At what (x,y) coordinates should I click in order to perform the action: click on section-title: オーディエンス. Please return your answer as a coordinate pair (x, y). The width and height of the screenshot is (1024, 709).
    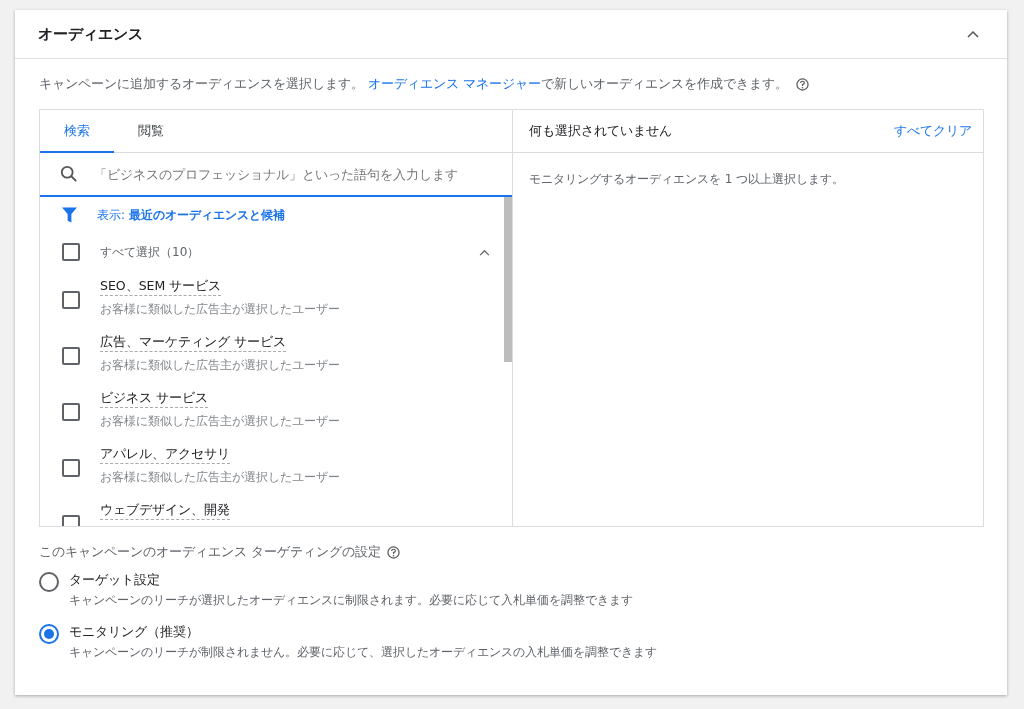
    Looking at the image, I should click on (90, 34).